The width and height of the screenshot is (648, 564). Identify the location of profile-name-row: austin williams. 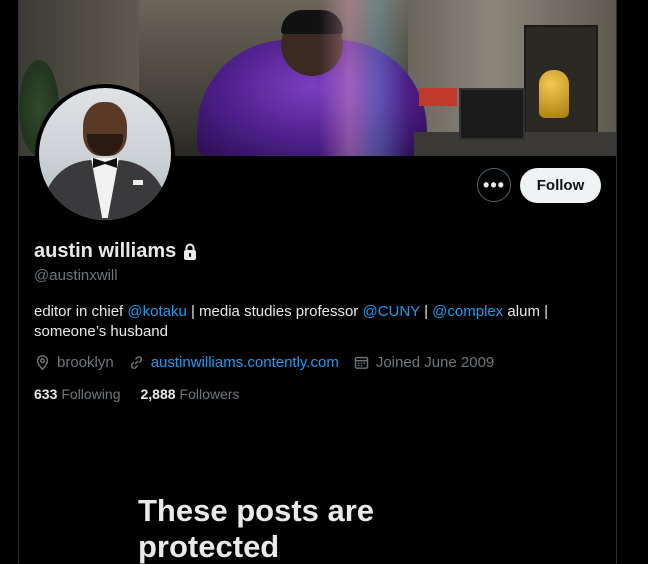
(116, 251).